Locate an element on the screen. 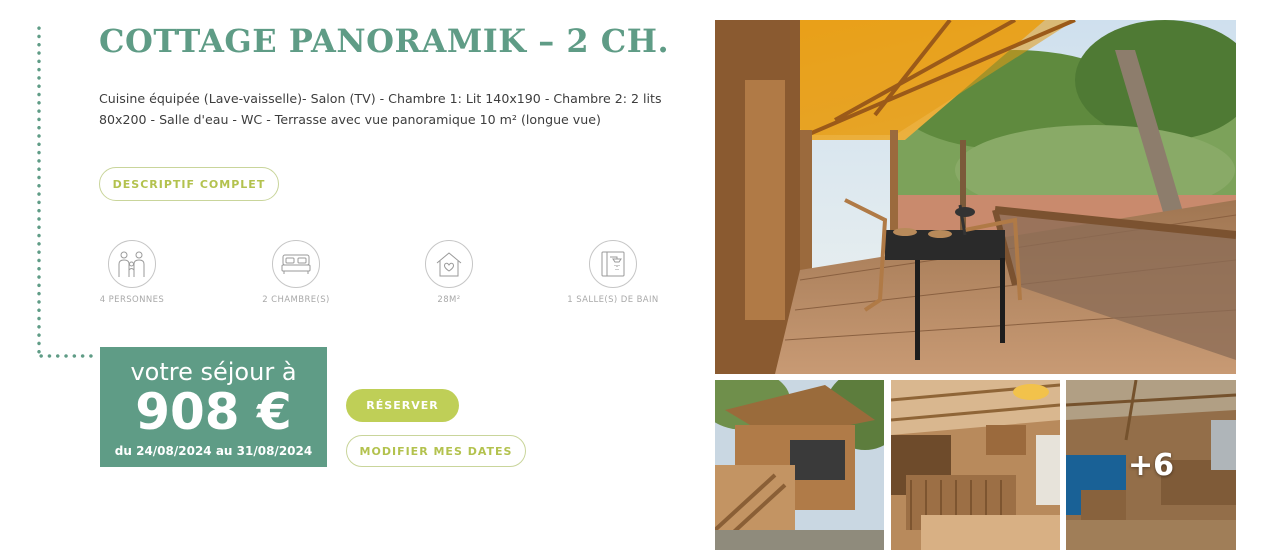 The image size is (1280, 556). full-description-button: DESCRIPTIF COMPLET is located at coordinates (189, 184).